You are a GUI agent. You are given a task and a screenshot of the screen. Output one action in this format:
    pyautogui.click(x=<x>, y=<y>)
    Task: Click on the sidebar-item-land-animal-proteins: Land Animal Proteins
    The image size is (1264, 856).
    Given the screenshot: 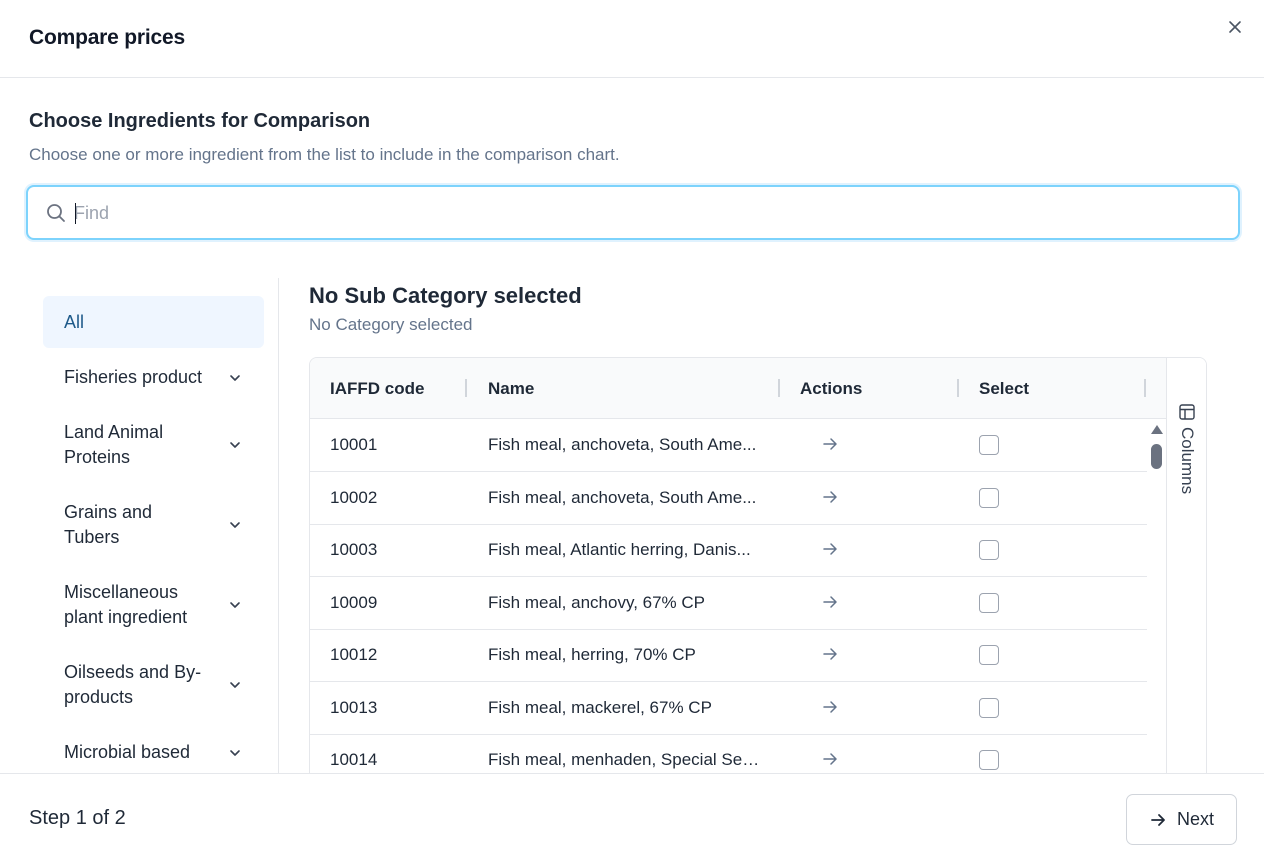 What is the action you would take?
    pyautogui.click(x=153, y=445)
    